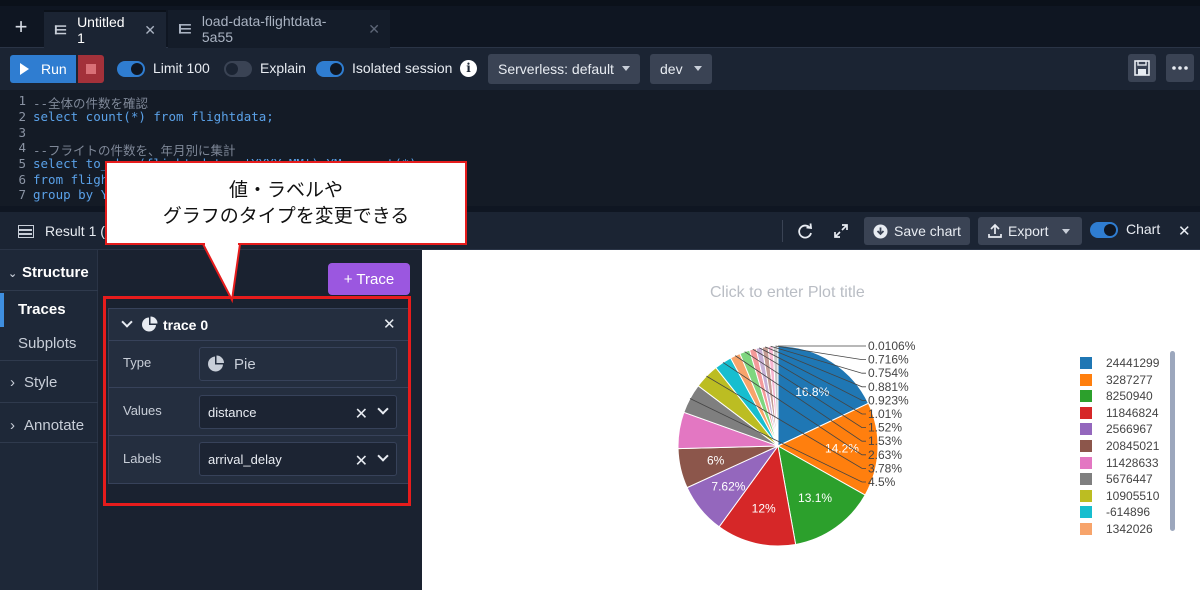 This screenshot has width=1200, height=590. What do you see at coordinates (60, 30) in the screenshot?
I see `document-icon` at bounding box center [60, 30].